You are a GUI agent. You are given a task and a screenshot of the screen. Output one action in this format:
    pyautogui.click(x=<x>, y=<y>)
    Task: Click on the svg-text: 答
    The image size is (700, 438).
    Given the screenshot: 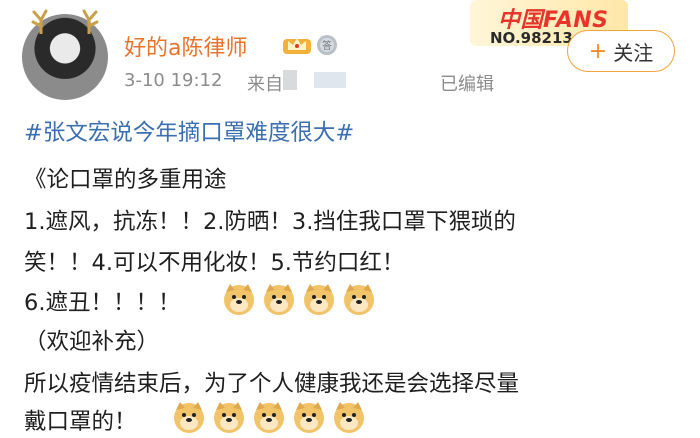 What is the action you would take?
    pyautogui.click(x=327, y=45)
    